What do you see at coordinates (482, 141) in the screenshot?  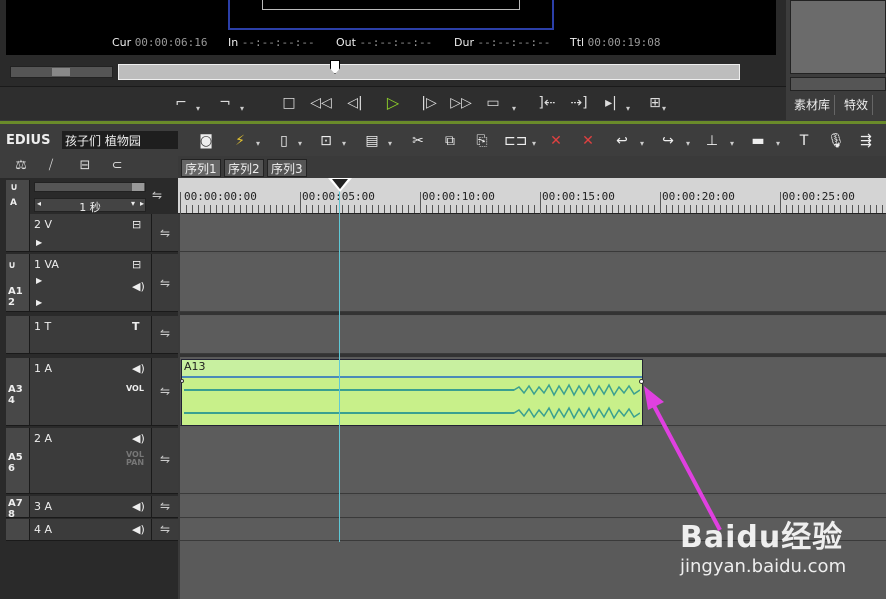 I see `paste-icon: ⎘` at bounding box center [482, 141].